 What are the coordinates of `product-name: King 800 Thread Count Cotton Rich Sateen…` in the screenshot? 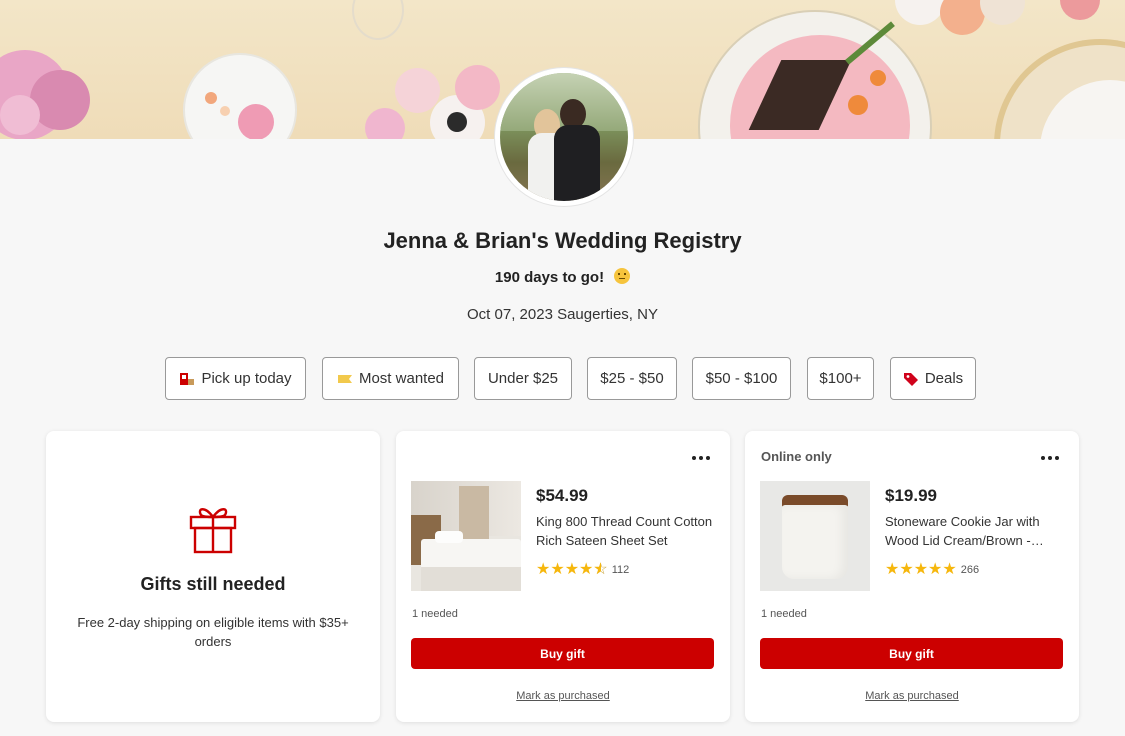 It's located at (625, 531).